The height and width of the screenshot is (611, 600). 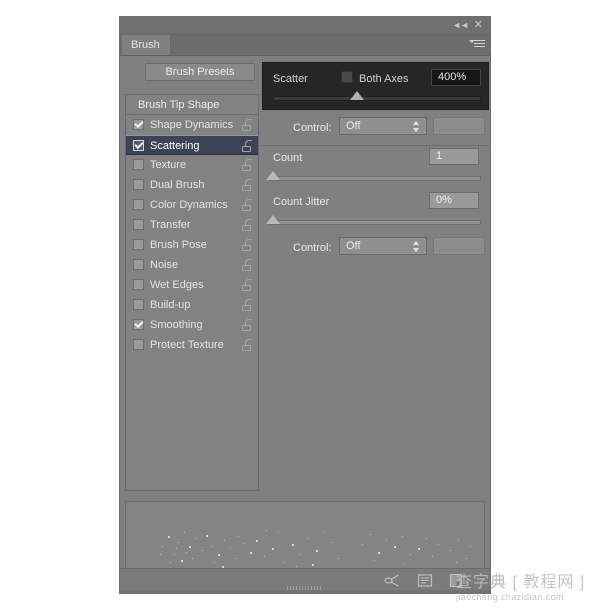 What do you see at coordinates (192, 285) in the screenshot?
I see `option-row-wet-edges: Wet Edges` at bounding box center [192, 285].